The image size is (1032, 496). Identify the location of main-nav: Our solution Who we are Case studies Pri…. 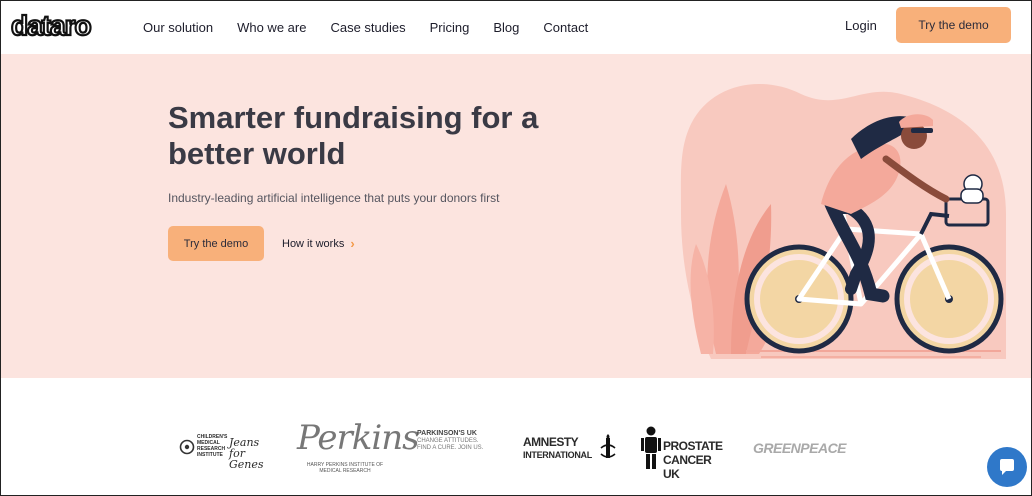
(377, 27).